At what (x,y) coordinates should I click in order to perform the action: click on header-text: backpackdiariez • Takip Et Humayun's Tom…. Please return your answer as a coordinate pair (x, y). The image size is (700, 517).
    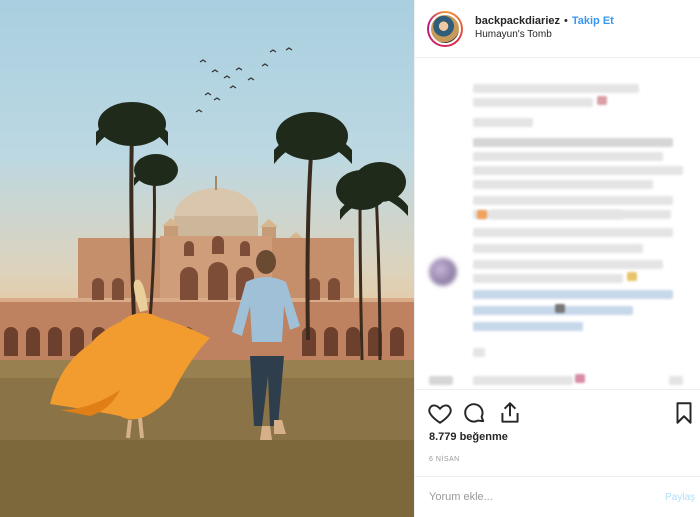
    Looking at the image, I should click on (544, 28).